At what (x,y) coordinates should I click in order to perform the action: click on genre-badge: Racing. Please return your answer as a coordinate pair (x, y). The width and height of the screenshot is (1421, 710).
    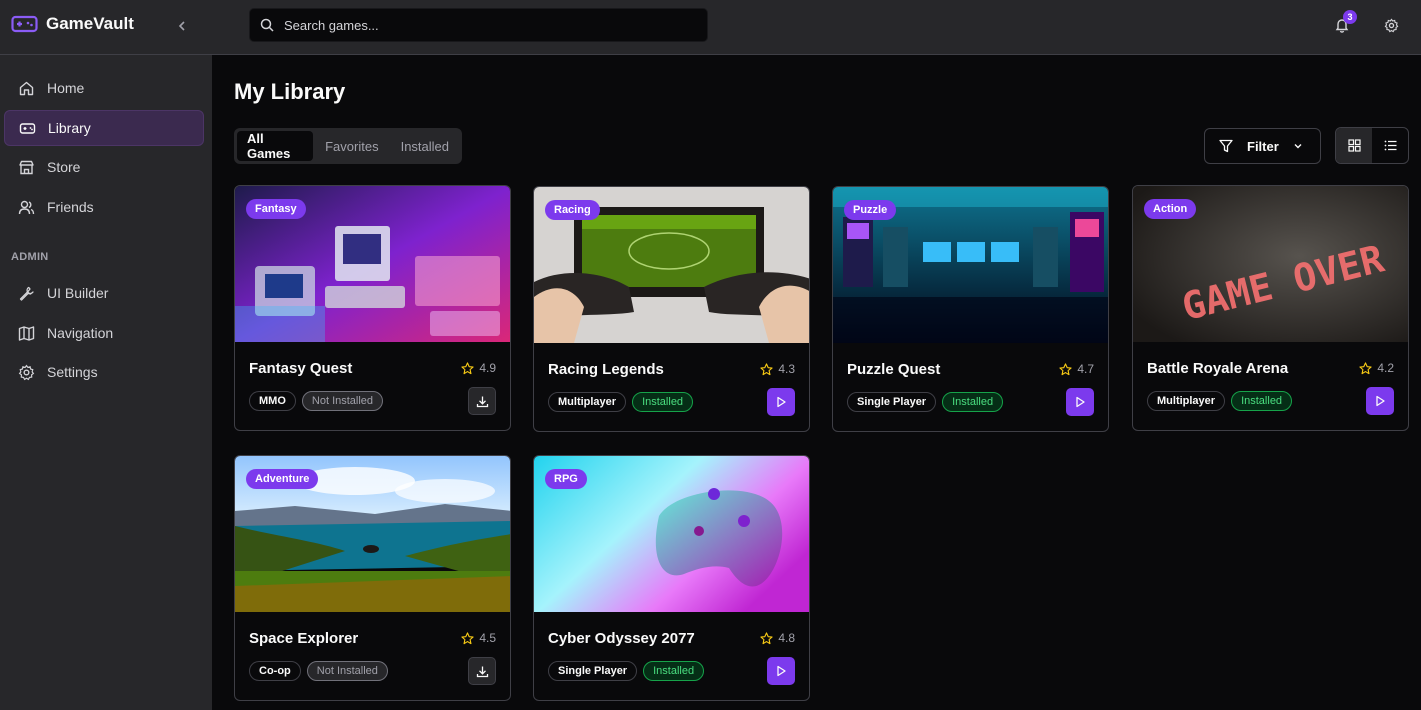
    Looking at the image, I should click on (572, 210).